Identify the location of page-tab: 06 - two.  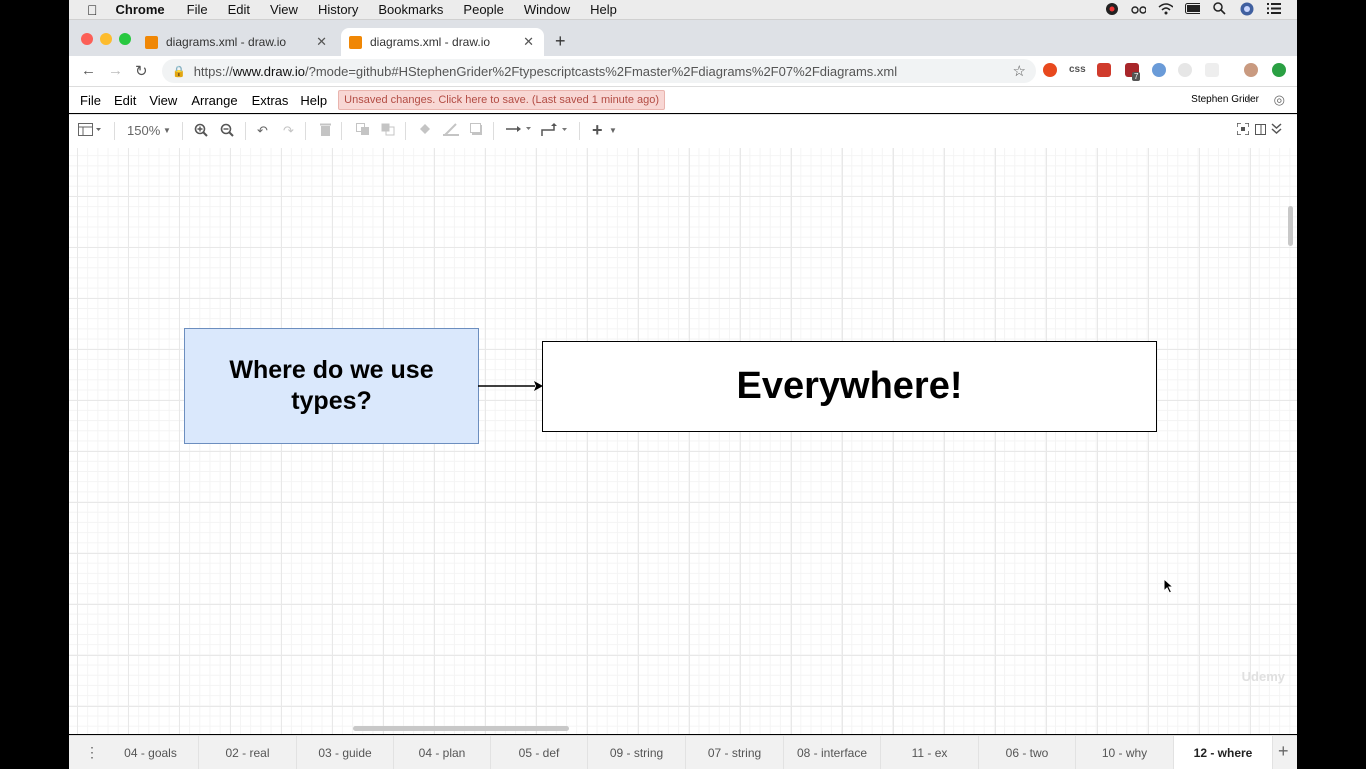
(1027, 752).